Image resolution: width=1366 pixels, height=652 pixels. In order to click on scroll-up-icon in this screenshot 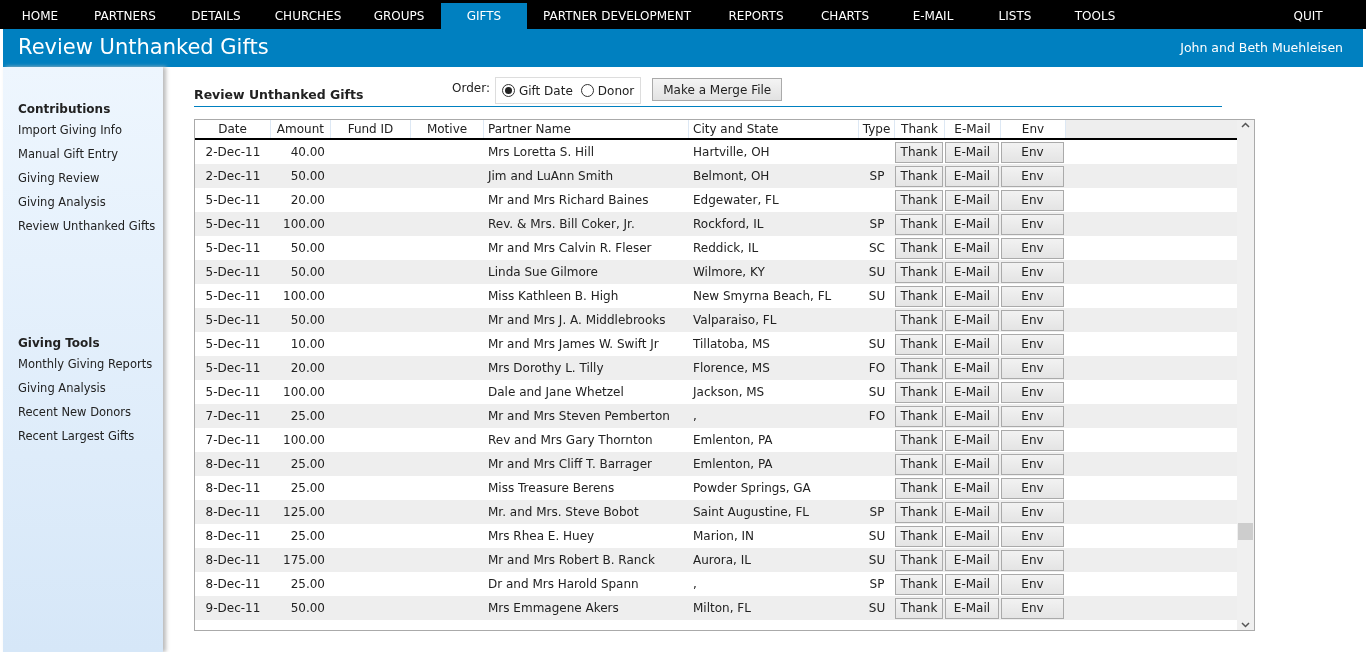, I will do `click(1245, 125)`.